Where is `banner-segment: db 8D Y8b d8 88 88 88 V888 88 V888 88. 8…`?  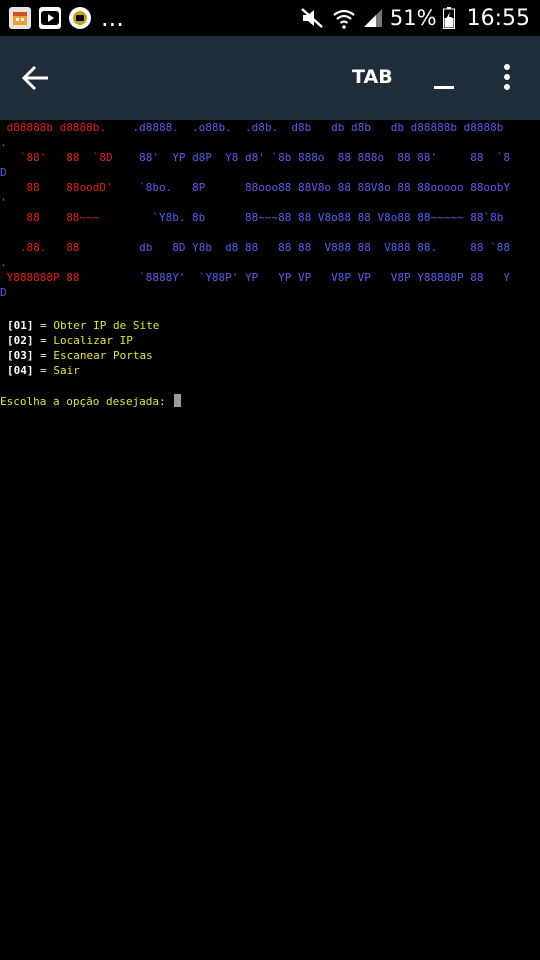 banner-segment: db 8D Y8b d8 88 88 88 V888 88 V888 88. 8… is located at coordinates (294, 247).